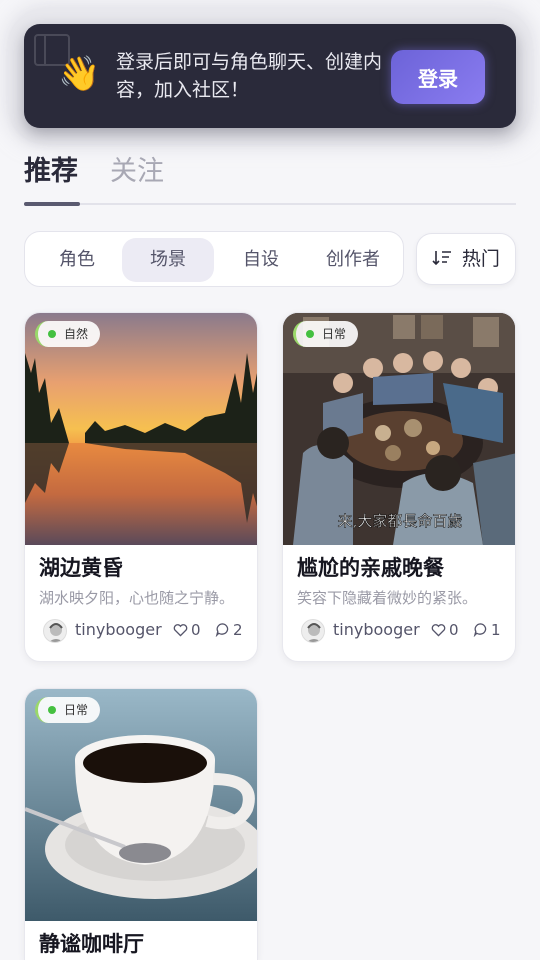 The height and width of the screenshot is (960, 540). What do you see at coordinates (77, 260) in the screenshot?
I see `filter-character: 角色` at bounding box center [77, 260].